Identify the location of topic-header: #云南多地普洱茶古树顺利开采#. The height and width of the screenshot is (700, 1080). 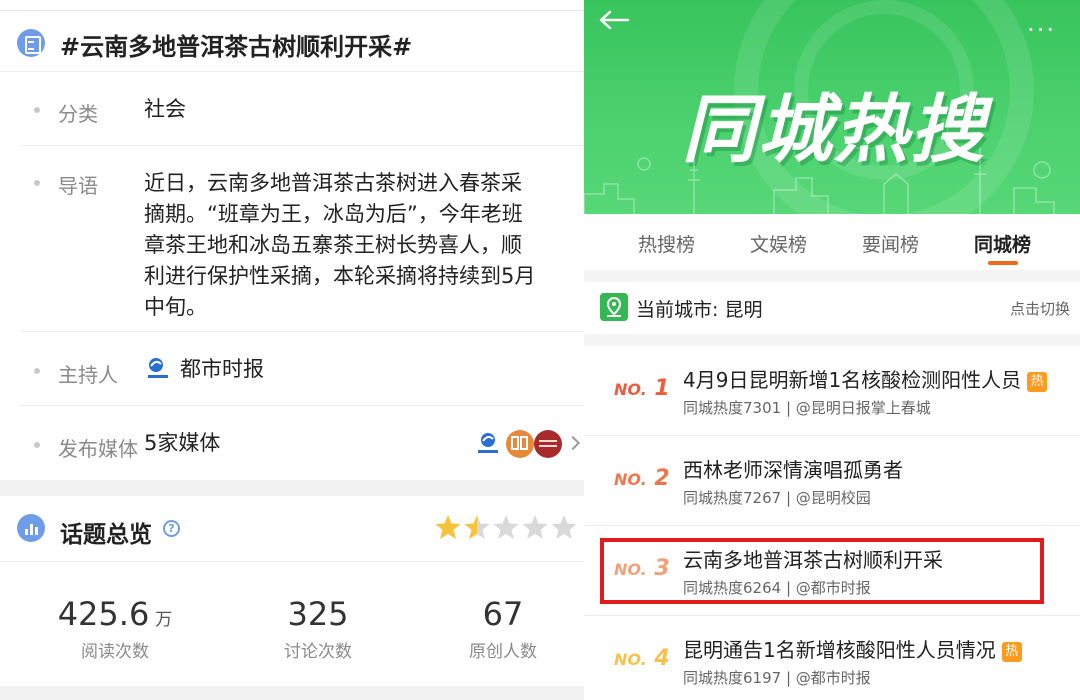
(292, 41).